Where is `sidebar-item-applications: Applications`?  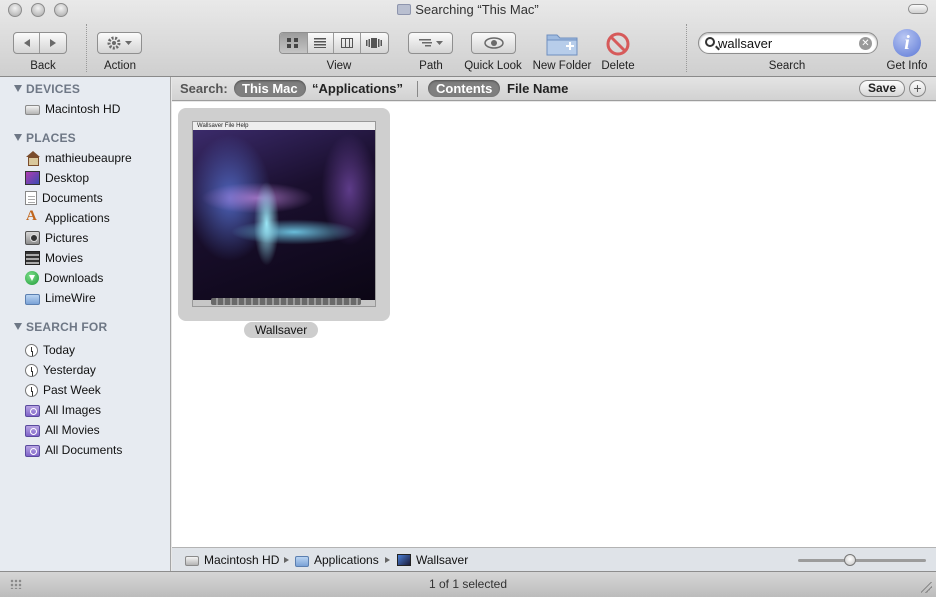 sidebar-item-applications: Applications is located at coordinates (67, 217).